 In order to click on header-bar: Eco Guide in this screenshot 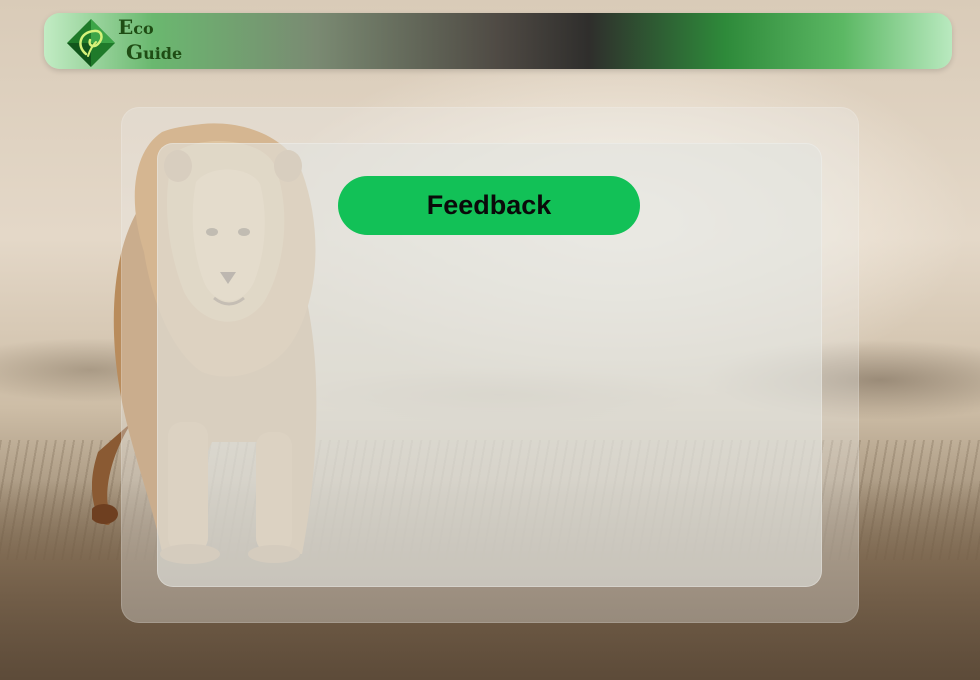, I will do `click(498, 41)`.